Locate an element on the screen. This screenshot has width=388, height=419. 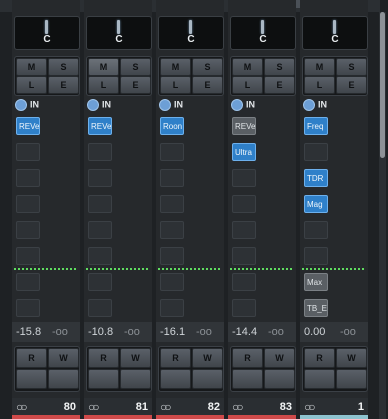
insert-slot-plugin: TDR is located at coordinates (316, 178).